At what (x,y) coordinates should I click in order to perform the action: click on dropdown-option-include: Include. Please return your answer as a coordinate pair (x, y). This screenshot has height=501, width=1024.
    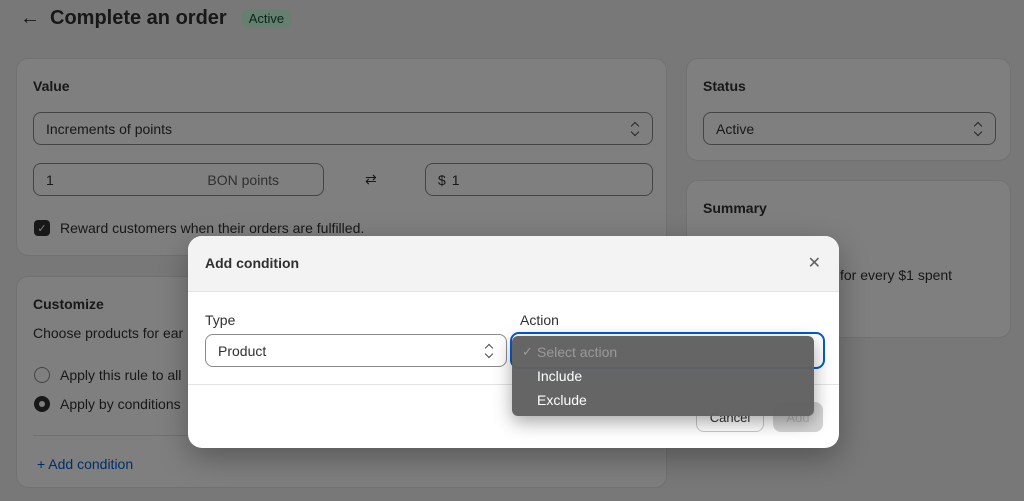
    Looking at the image, I should click on (663, 376).